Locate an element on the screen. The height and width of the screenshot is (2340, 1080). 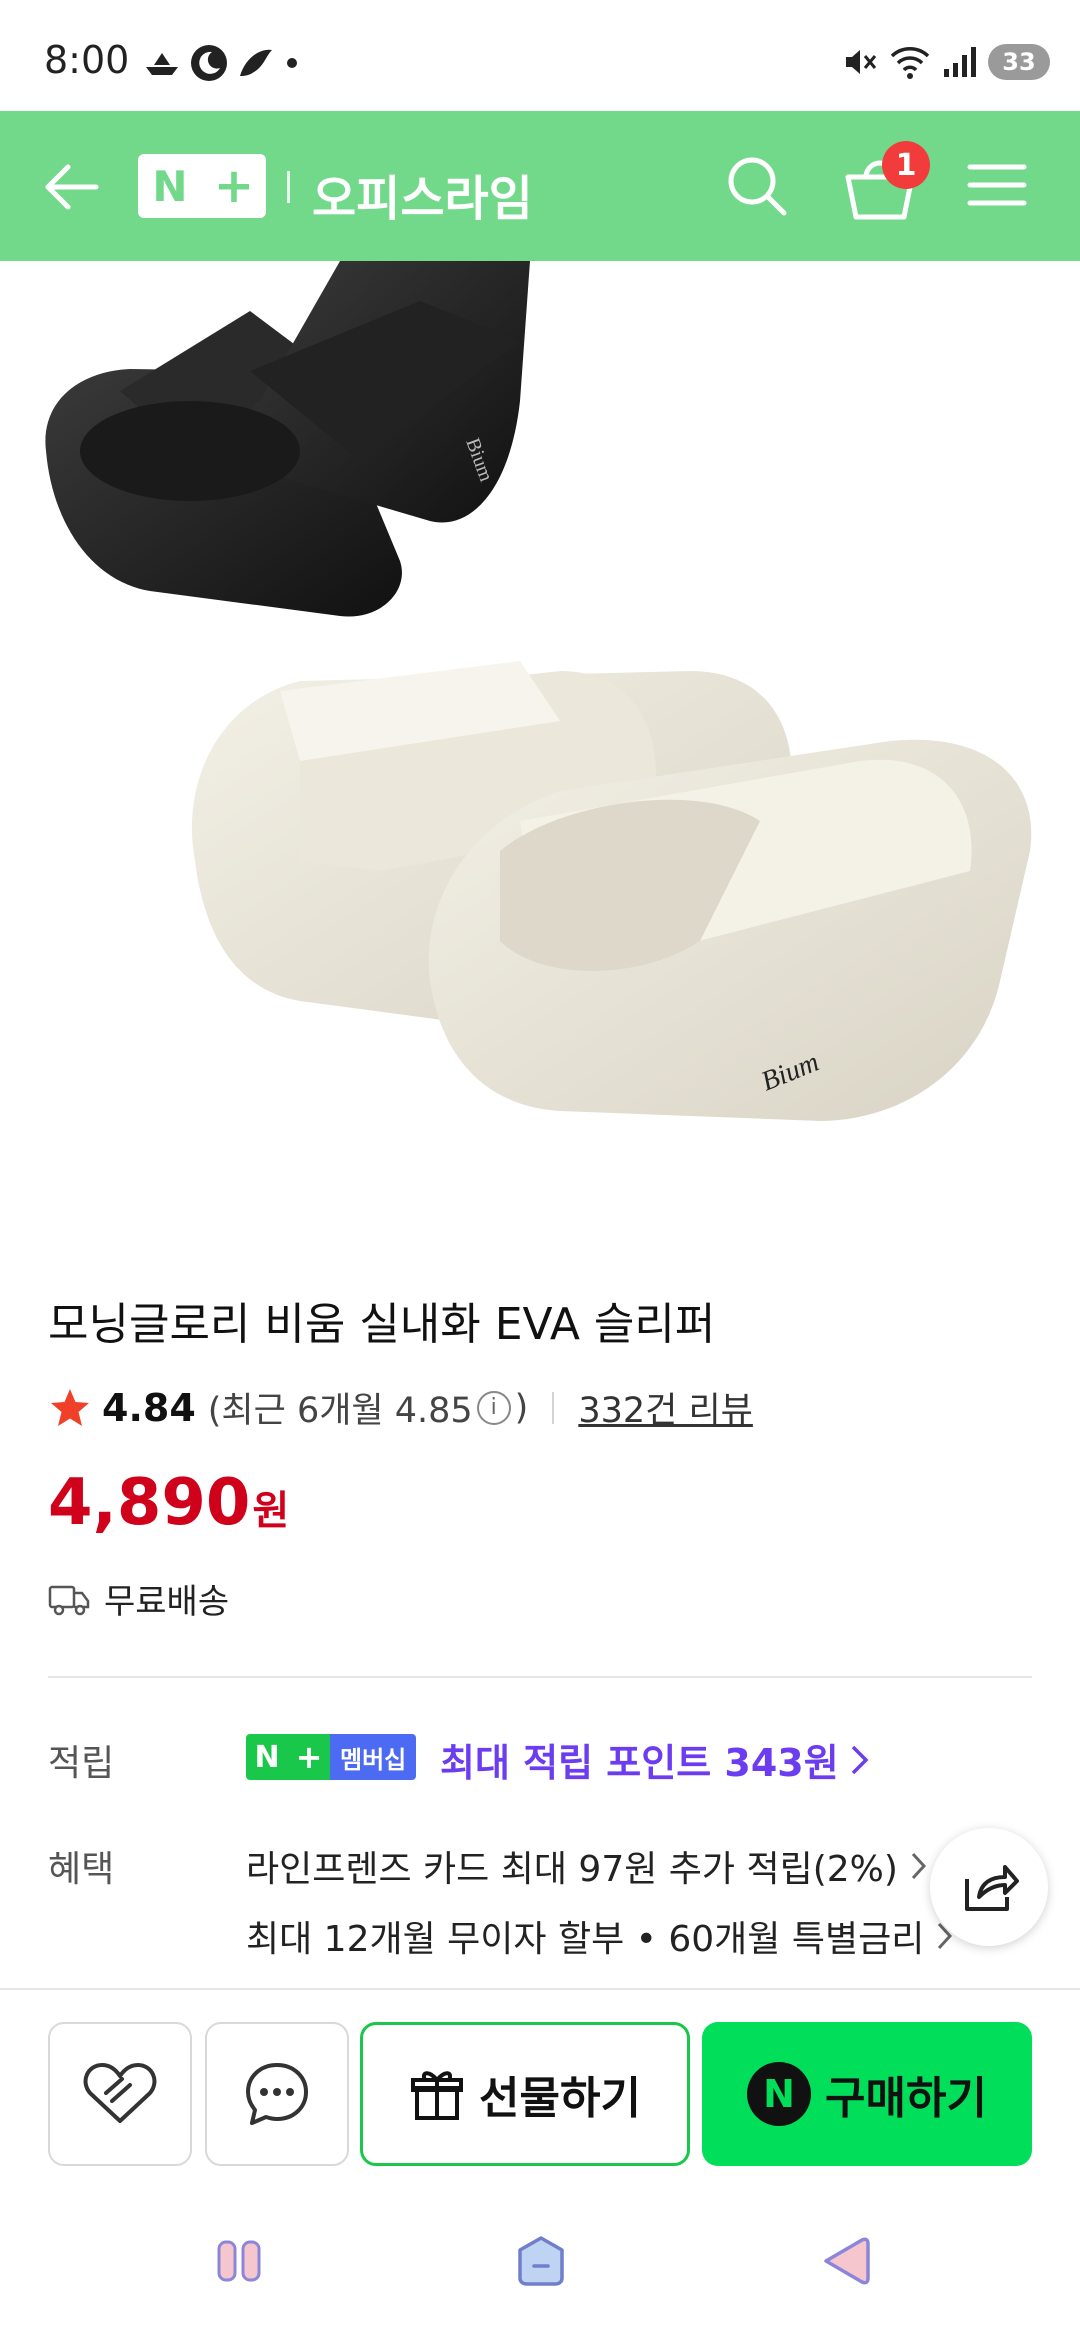
max-points-link: 최대 적립 포인트 343원 is located at coordinates (655, 1759).